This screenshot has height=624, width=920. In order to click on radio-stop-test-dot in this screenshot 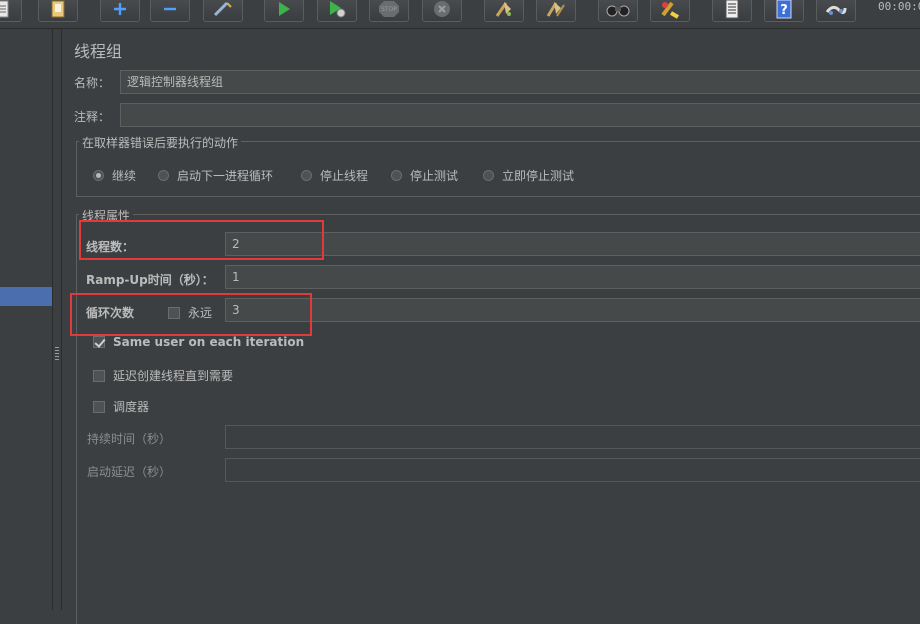, I will do `click(396, 175)`.